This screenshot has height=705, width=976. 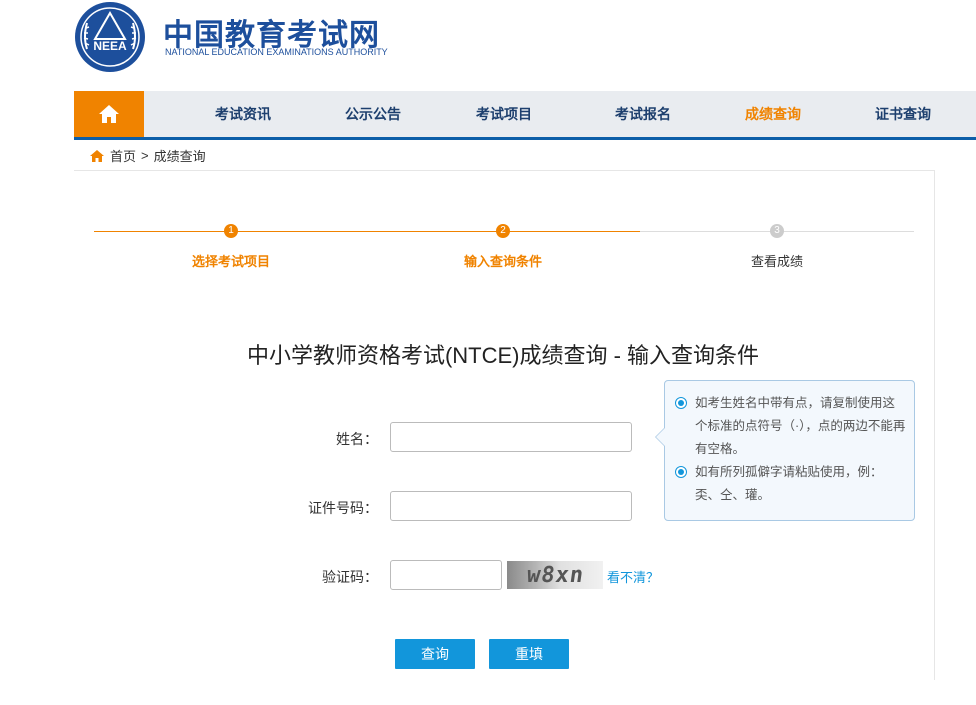 I want to click on breadcrumb-current: 成绩查询, so click(x=179, y=156).